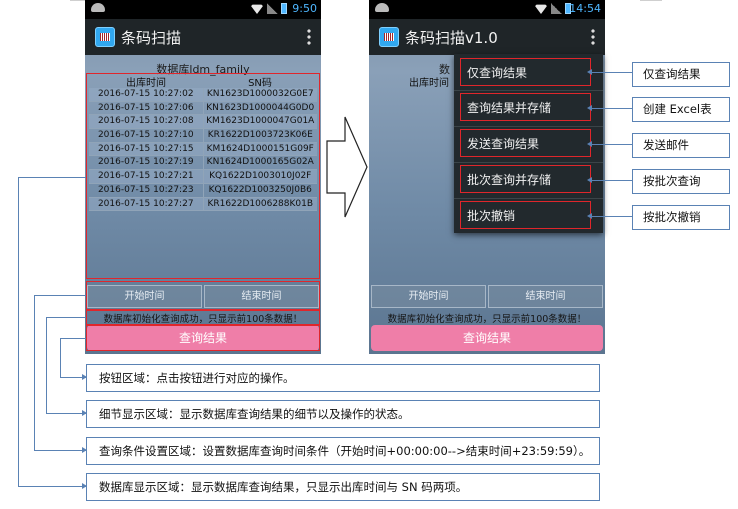 The height and width of the screenshot is (509, 738). I want to click on callout-batch-revoke: 按批次撤销, so click(681, 217).